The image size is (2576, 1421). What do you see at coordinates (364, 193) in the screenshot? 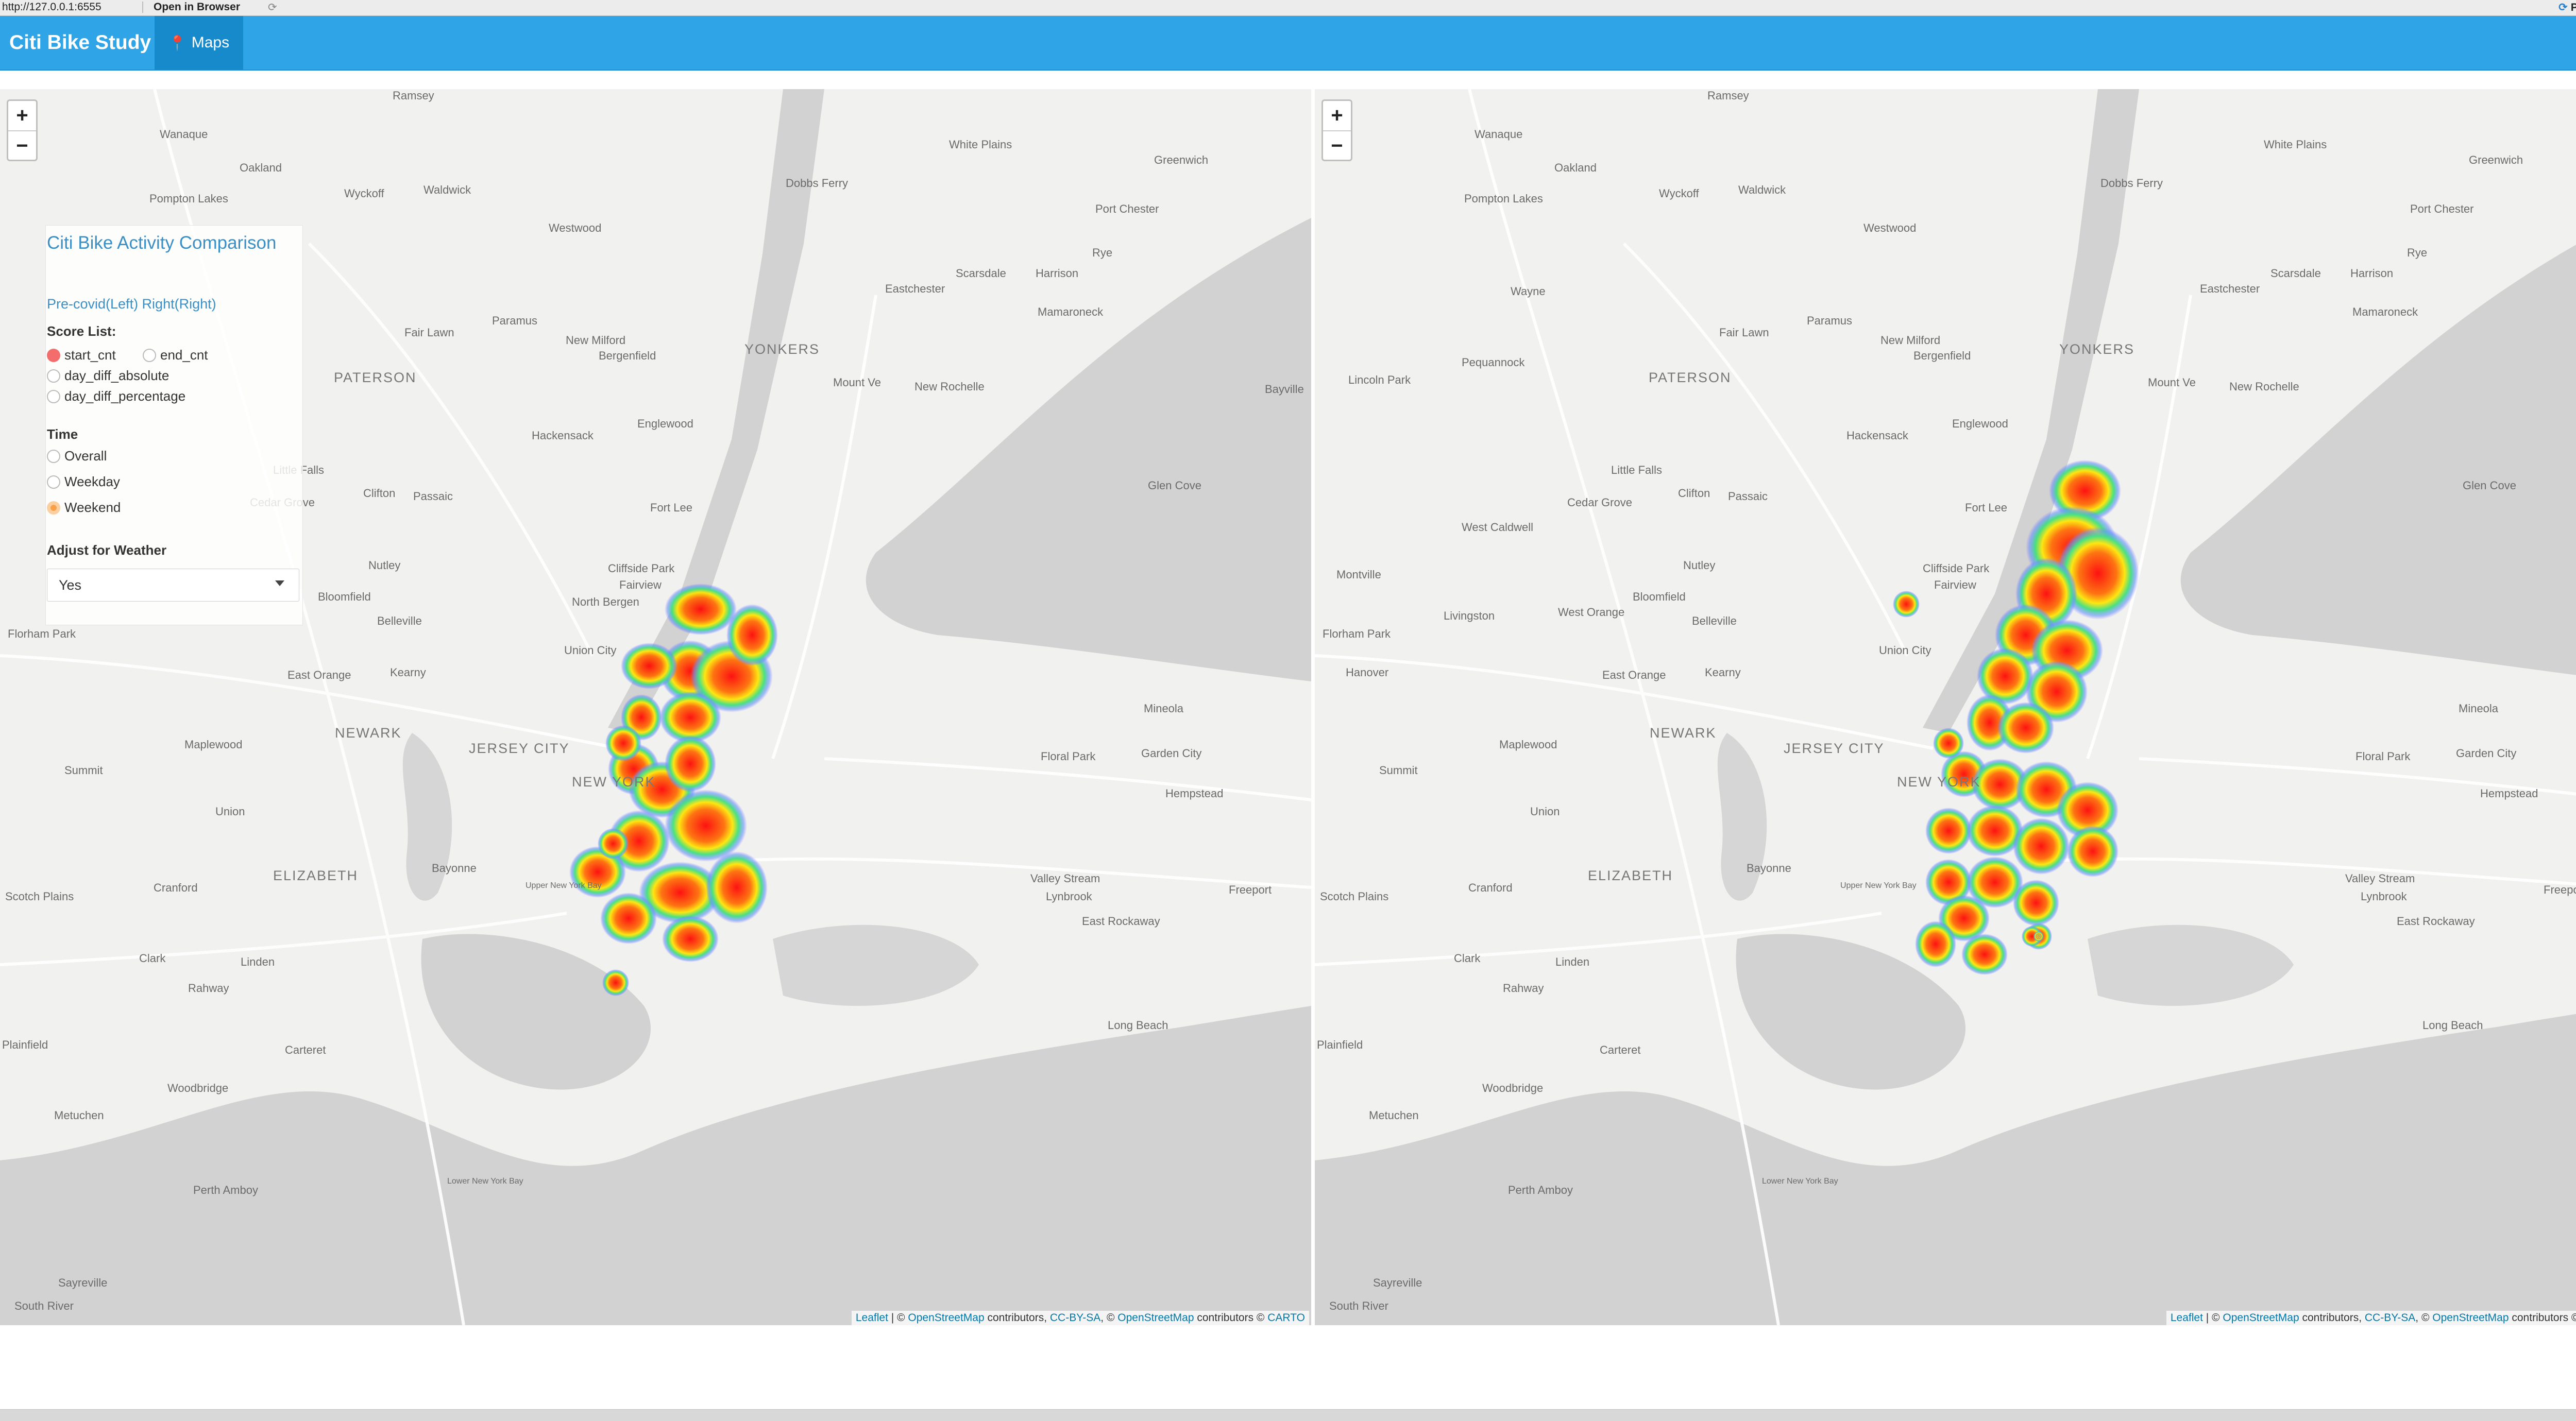
I see `map-label: Wyckoff` at bounding box center [364, 193].